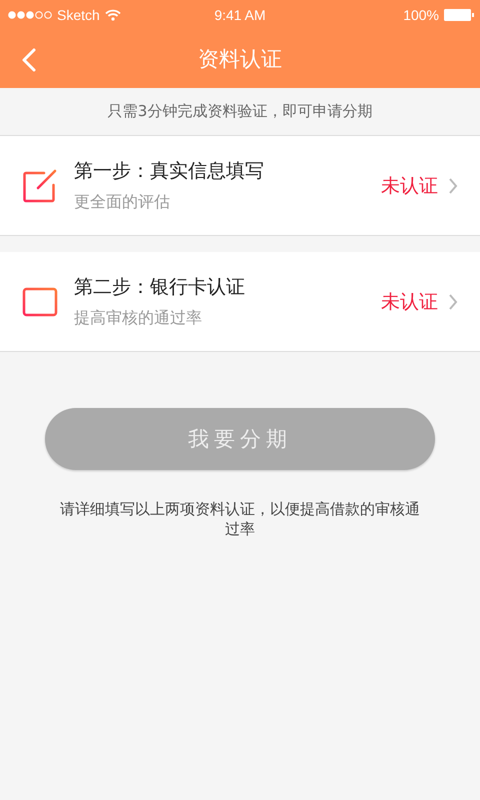  I want to click on back-icon, so click(29, 60).